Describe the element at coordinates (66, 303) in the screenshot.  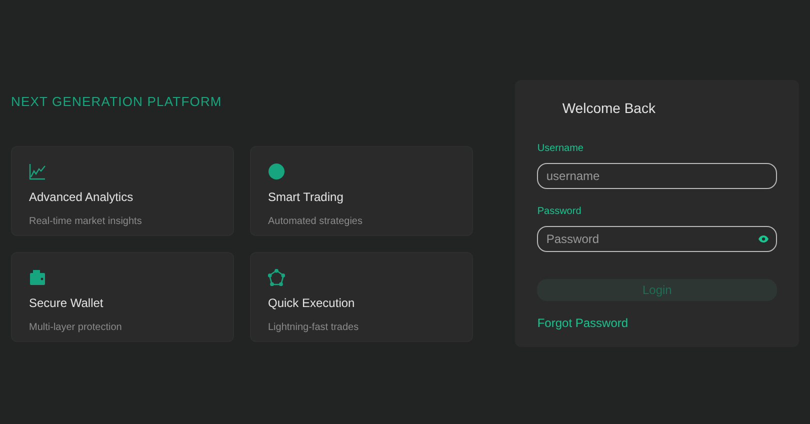
I see `feature-title: Secure Wallet` at that location.